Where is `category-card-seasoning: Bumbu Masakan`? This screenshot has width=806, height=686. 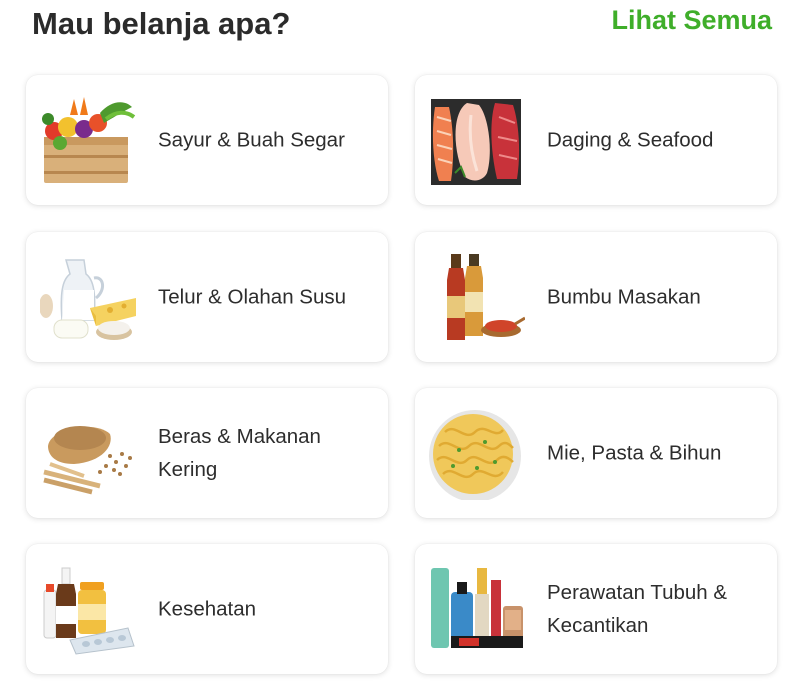 category-card-seasoning: Bumbu Masakan is located at coordinates (596, 297).